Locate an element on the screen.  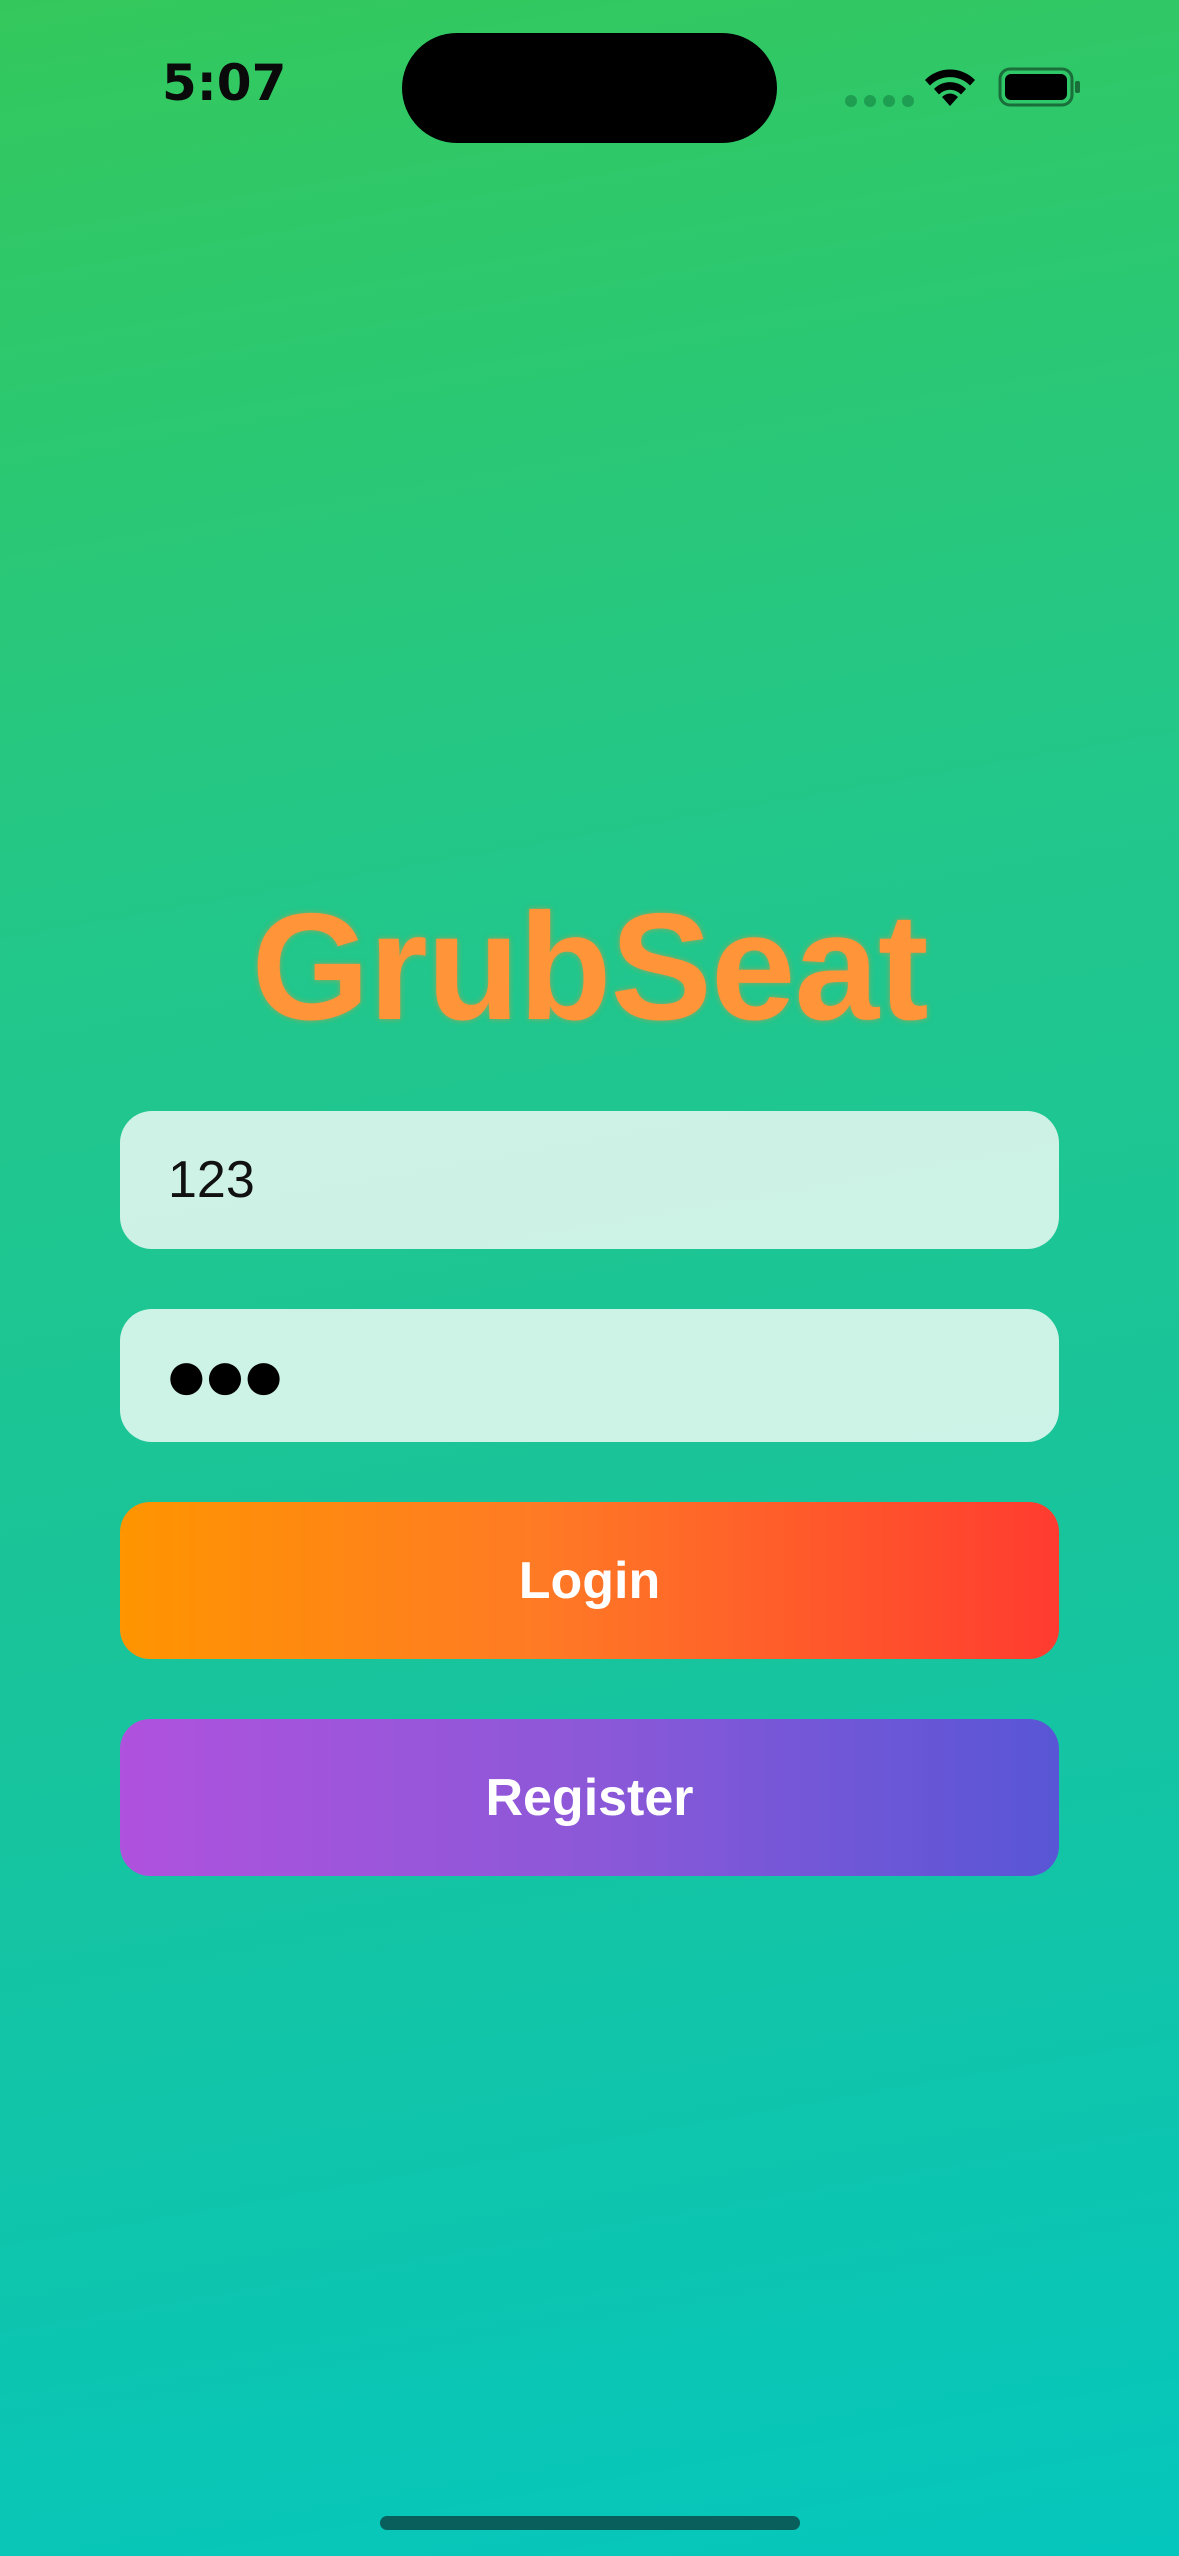
app-title: GrubSeat is located at coordinates (589, 967).